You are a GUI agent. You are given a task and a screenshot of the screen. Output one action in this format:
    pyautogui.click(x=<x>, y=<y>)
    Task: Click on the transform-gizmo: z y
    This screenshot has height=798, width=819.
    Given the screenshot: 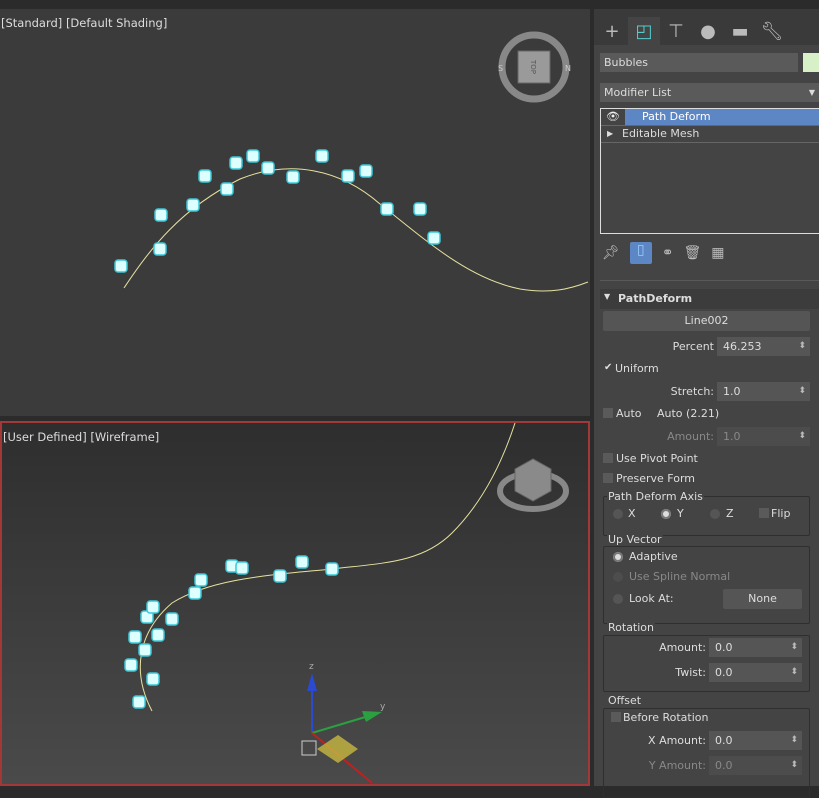 What is the action you would take?
    pyautogui.click(x=343, y=723)
    